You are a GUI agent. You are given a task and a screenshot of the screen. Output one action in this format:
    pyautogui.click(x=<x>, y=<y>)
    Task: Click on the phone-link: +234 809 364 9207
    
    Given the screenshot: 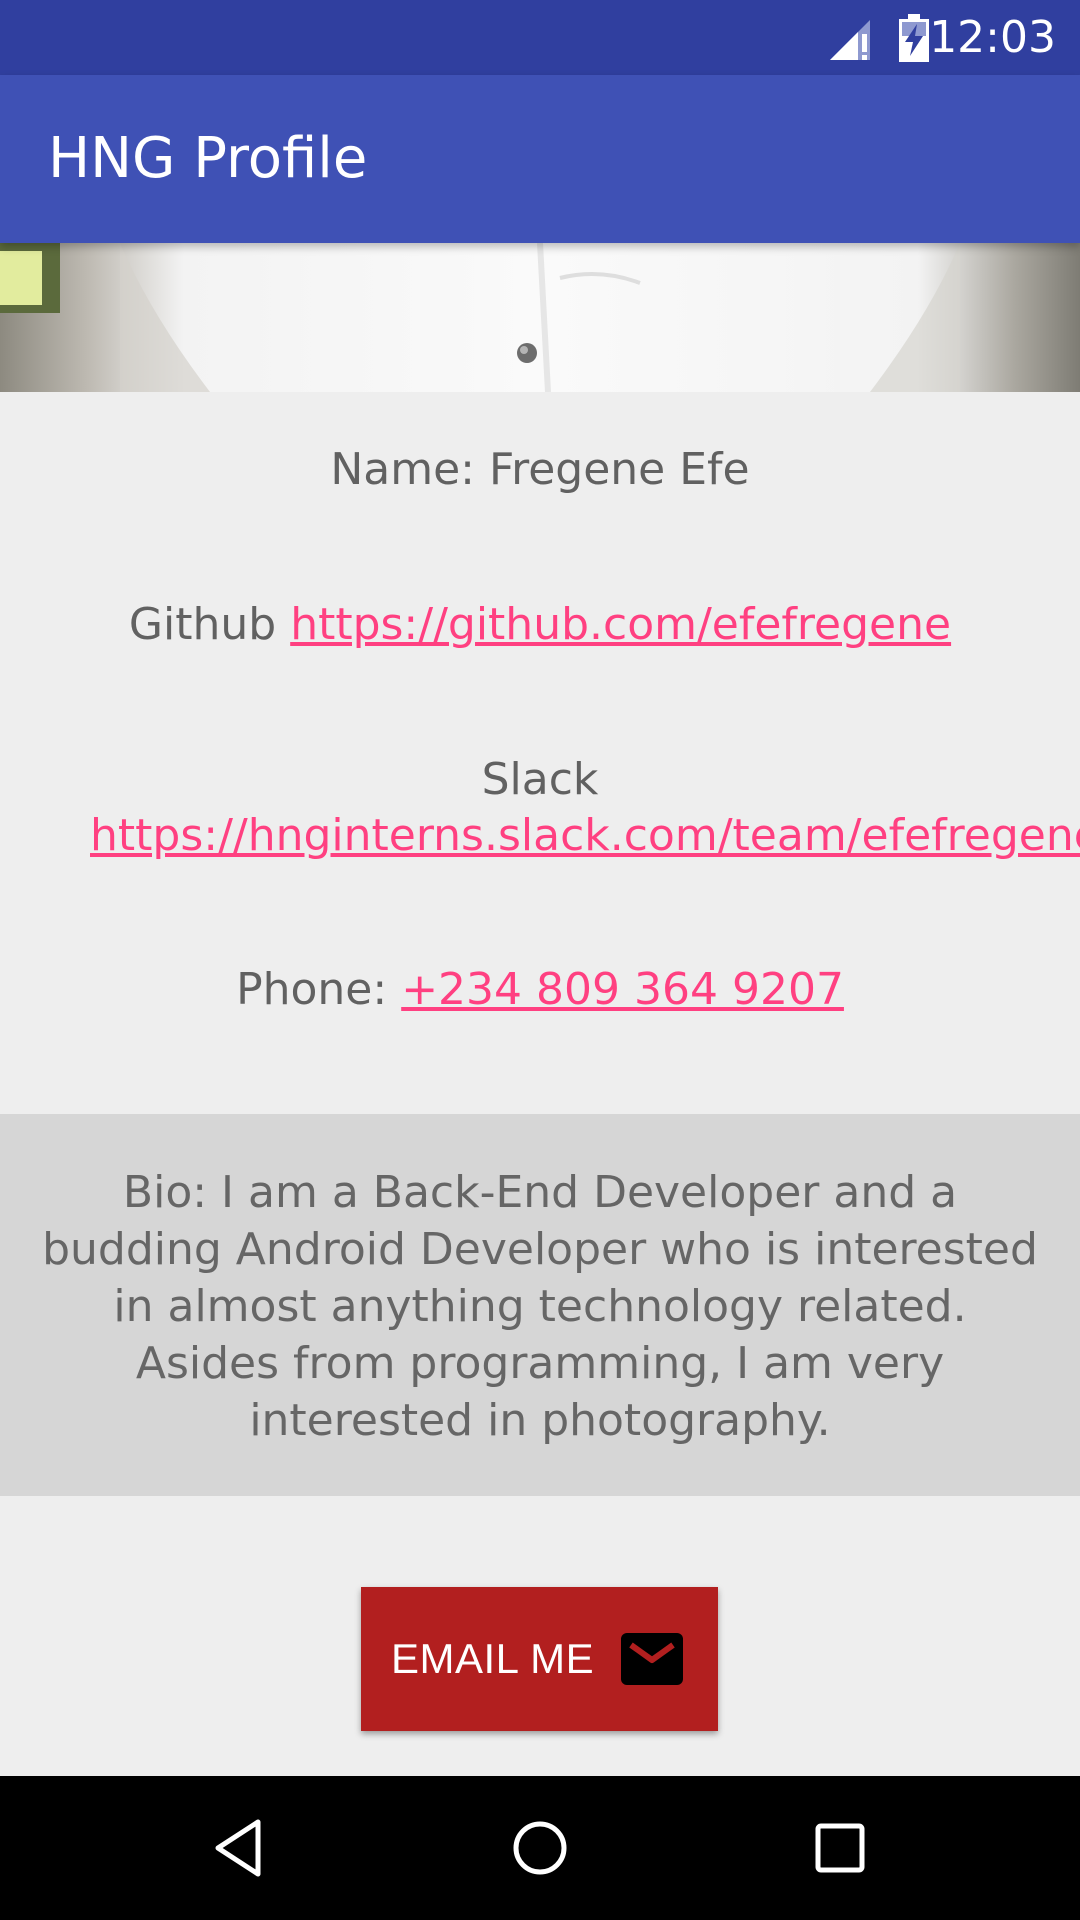 What is the action you would take?
    pyautogui.click(x=622, y=989)
    